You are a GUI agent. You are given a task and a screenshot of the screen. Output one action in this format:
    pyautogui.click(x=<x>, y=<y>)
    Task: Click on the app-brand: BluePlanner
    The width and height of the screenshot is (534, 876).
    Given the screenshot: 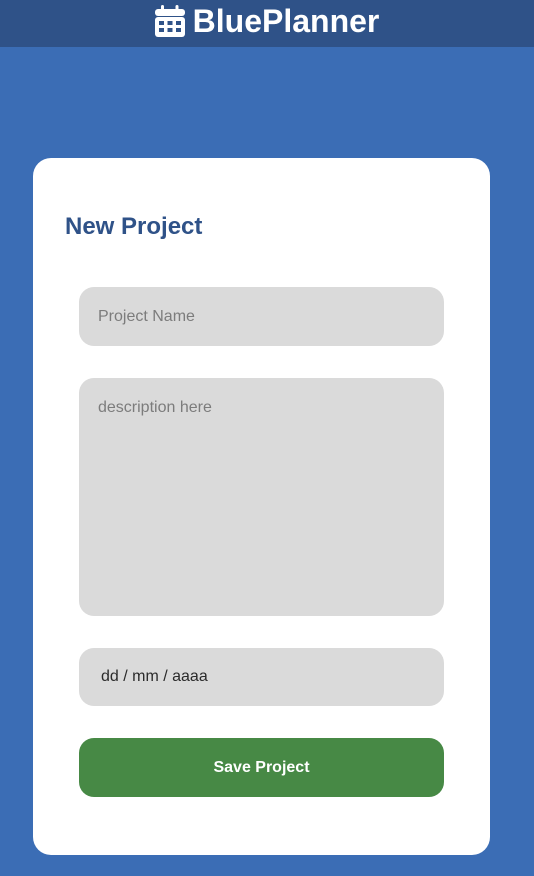 What is the action you would take?
    pyautogui.click(x=267, y=21)
    